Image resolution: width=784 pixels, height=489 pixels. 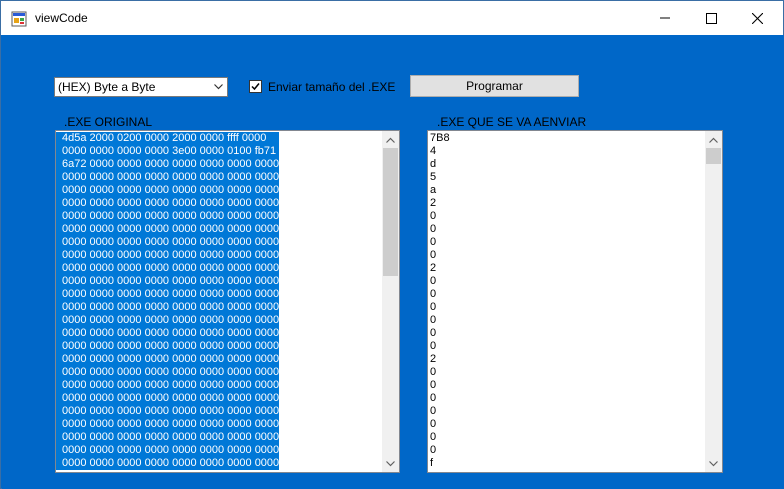 I want to click on minimize-button, so click(x=665, y=18).